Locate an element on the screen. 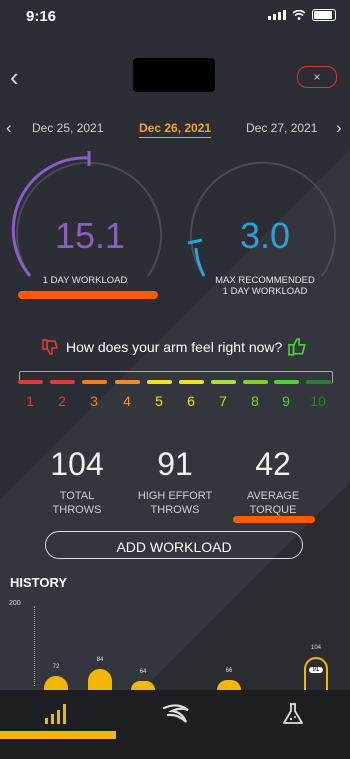 The height and width of the screenshot is (759, 350). high-effort-throws-label: HIGH EFFORT THROWS is located at coordinates (175, 503).